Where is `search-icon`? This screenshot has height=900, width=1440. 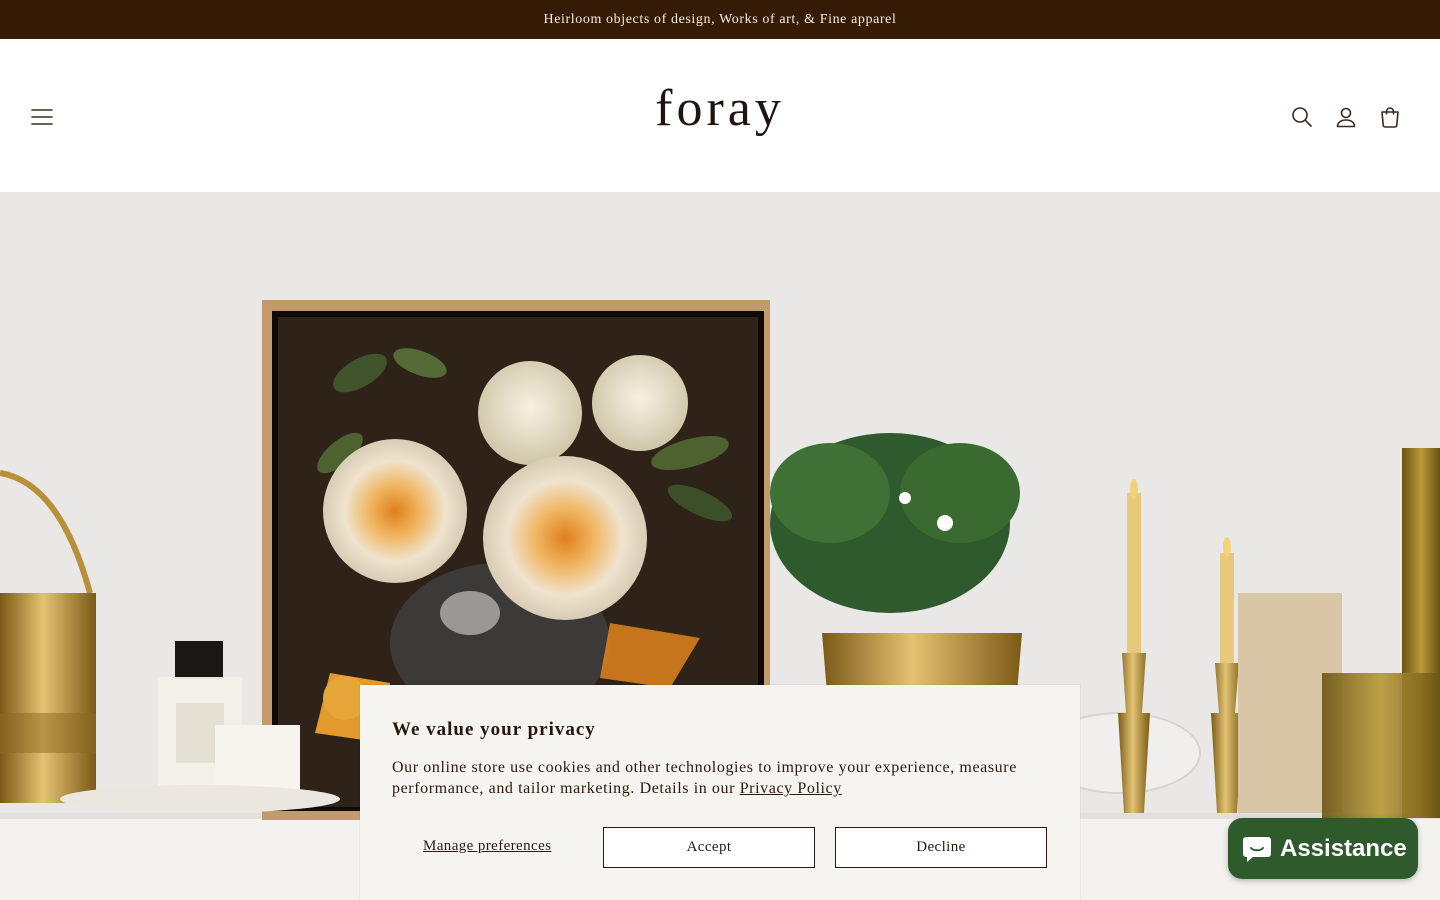
search-icon is located at coordinates (1302, 117).